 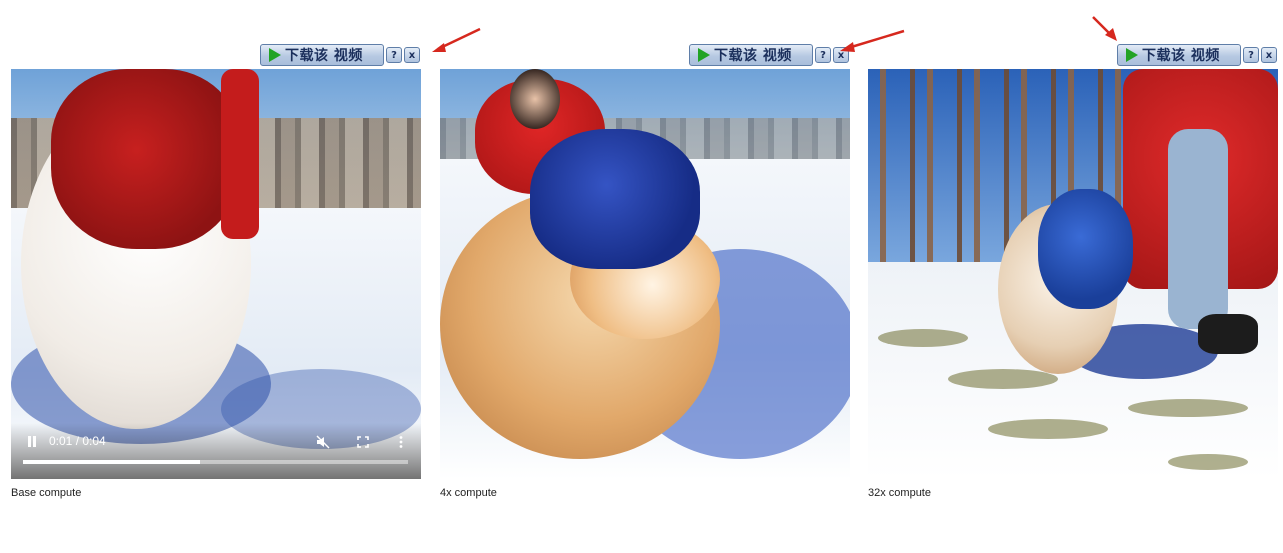 What do you see at coordinates (323, 442) in the screenshot?
I see `mute-icon` at bounding box center [323, 442].